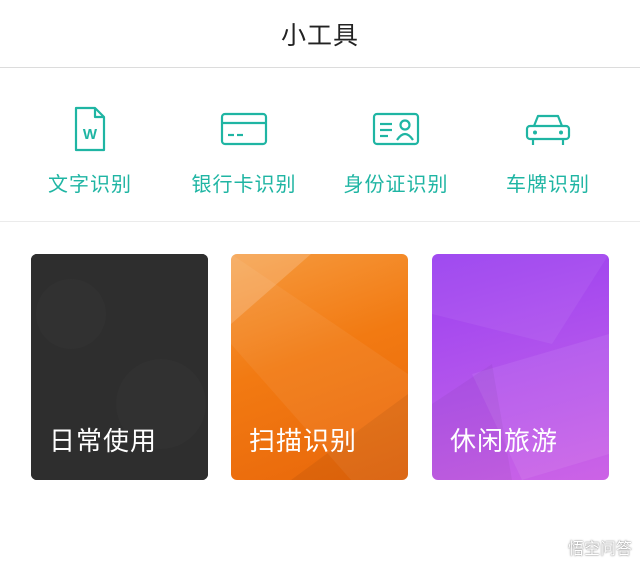 The image size is (640, 565). I want to click on document-w-icon: W, so click(90, 129).